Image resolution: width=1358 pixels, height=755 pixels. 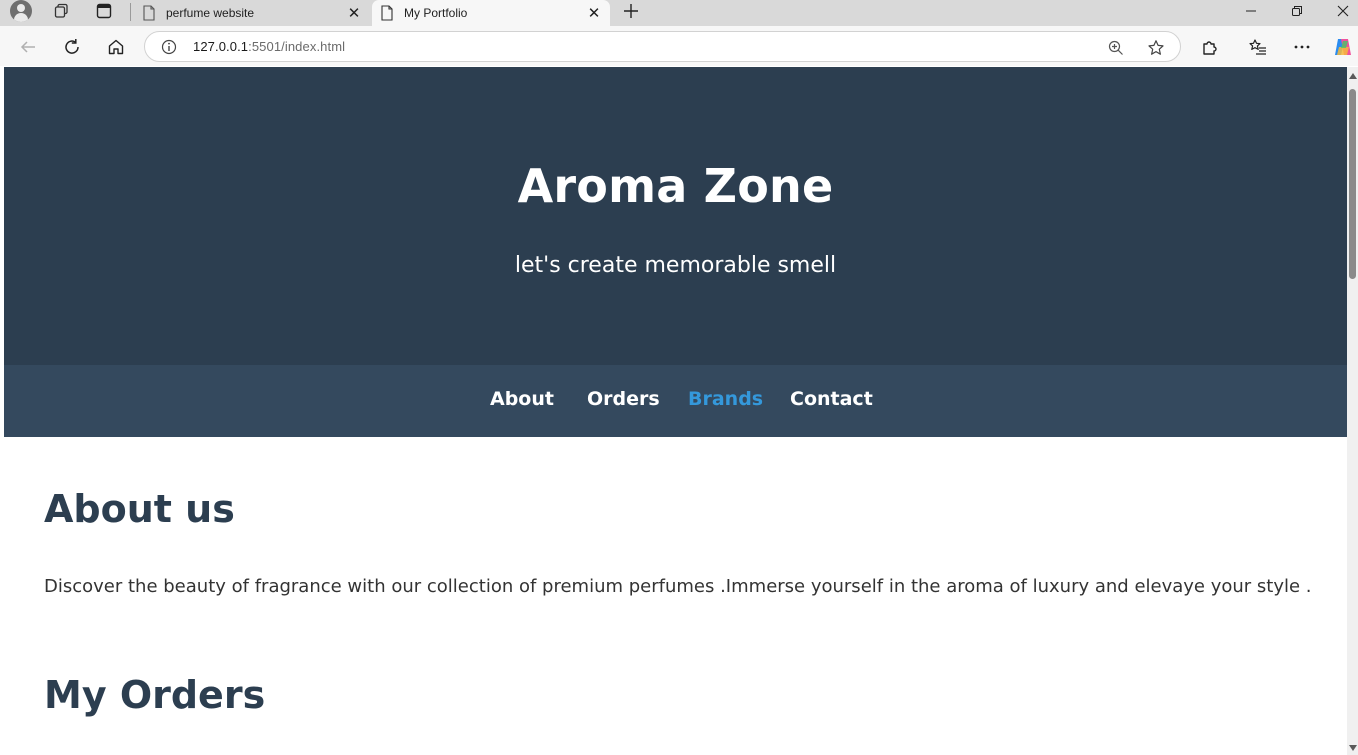 I want to click on scroll-thumb, so click(x=1352, y=184).